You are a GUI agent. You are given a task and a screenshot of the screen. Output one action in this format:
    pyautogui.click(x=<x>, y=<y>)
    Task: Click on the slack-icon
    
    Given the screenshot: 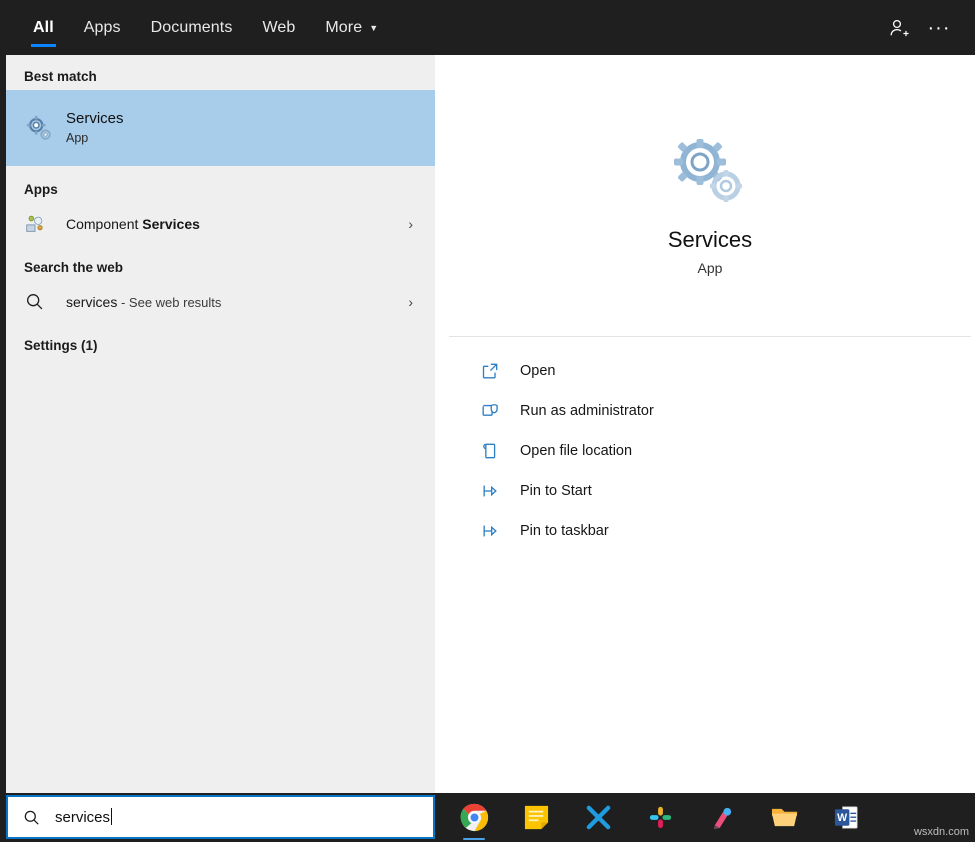 What is the action you would take?
    pyautogui.click(x=660, y=817)
    